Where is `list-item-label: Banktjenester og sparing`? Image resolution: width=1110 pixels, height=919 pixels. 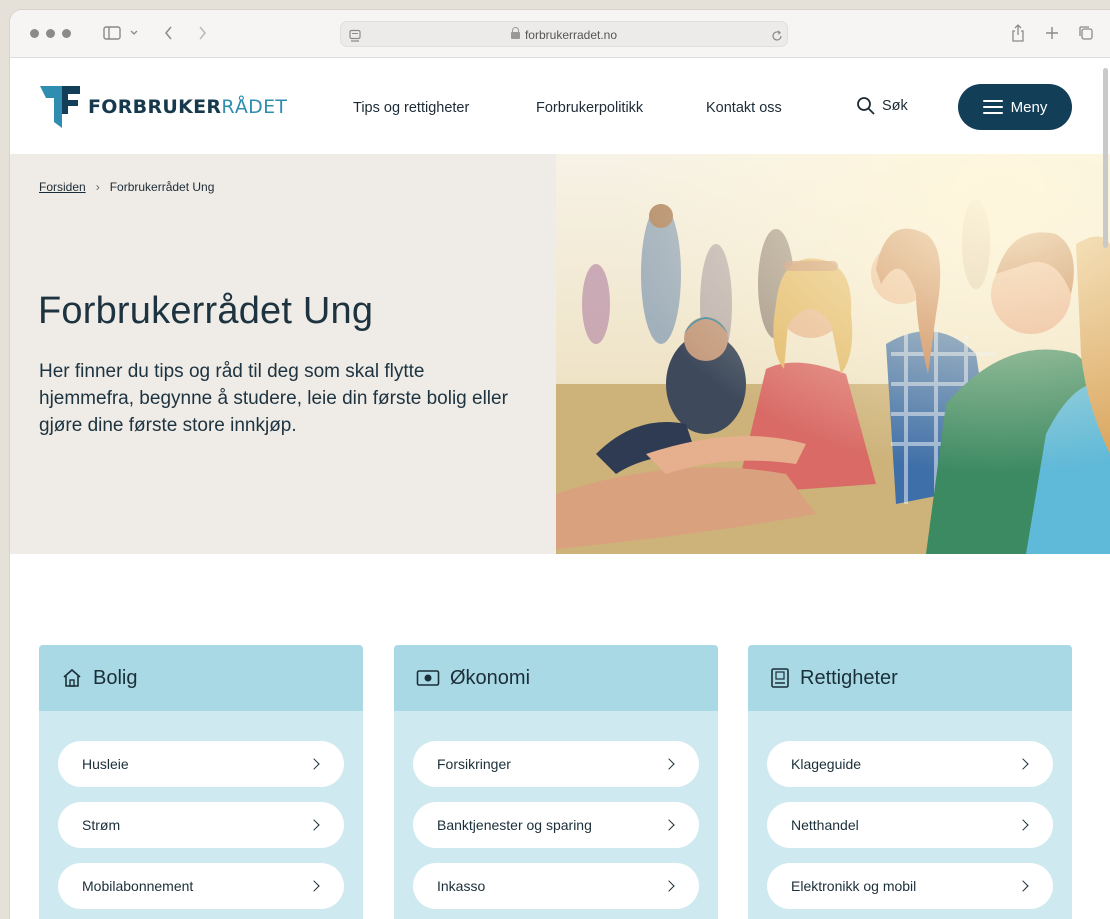
list-item-label: Banktjenester og sparing is located at coordinates (514, 825).